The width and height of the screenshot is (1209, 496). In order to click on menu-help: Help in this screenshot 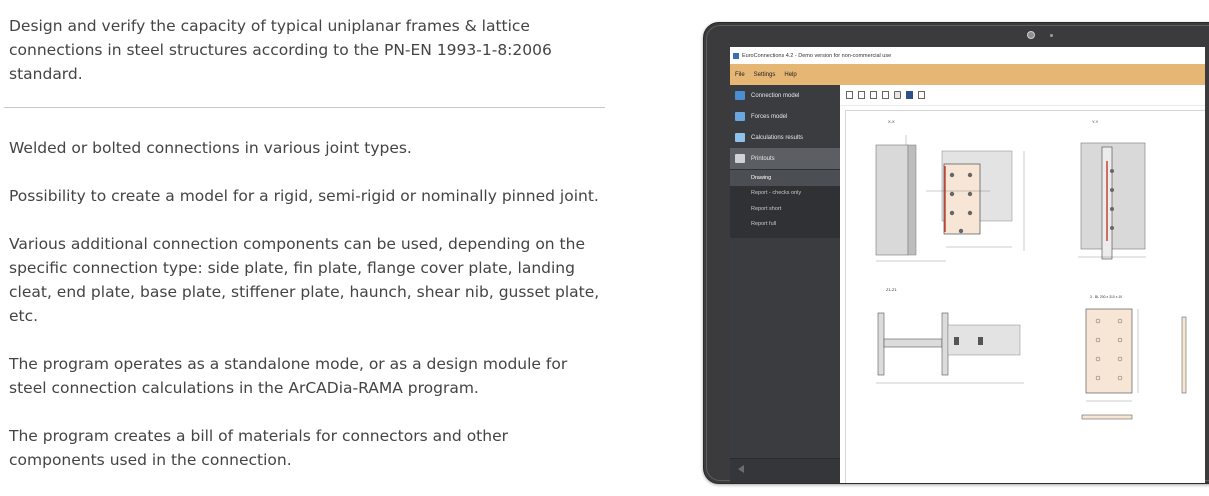, I will do `click(790, 75)`.